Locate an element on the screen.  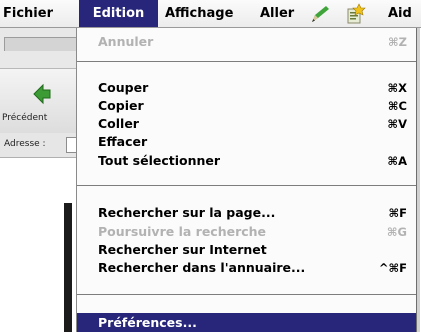
menu-item-poursuivre-recherche: Poursuivre la recherche ⌘G is located at coordinates (246, 232).